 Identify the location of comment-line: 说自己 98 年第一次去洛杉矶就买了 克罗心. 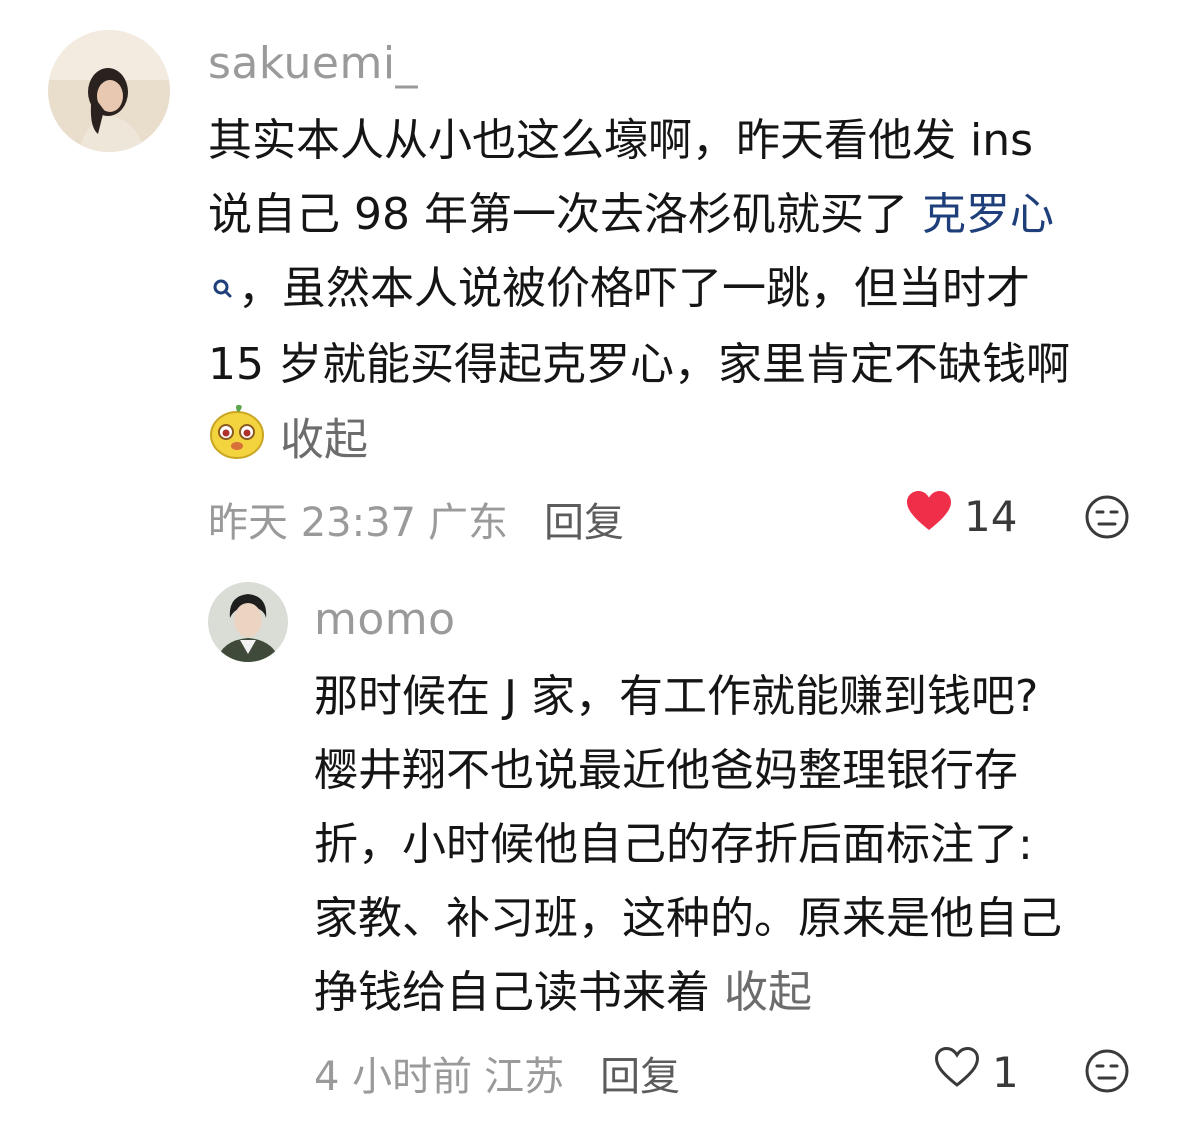
(631, 214).